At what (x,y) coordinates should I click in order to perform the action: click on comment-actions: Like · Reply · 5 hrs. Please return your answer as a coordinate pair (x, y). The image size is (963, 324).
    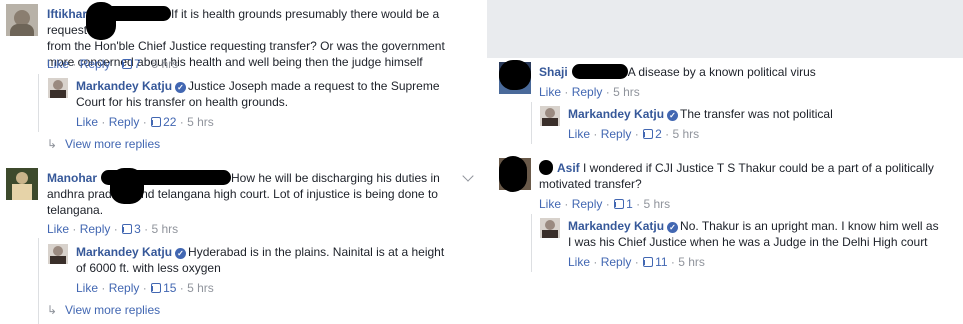
    Looking at the image, I should click on (589, 92).